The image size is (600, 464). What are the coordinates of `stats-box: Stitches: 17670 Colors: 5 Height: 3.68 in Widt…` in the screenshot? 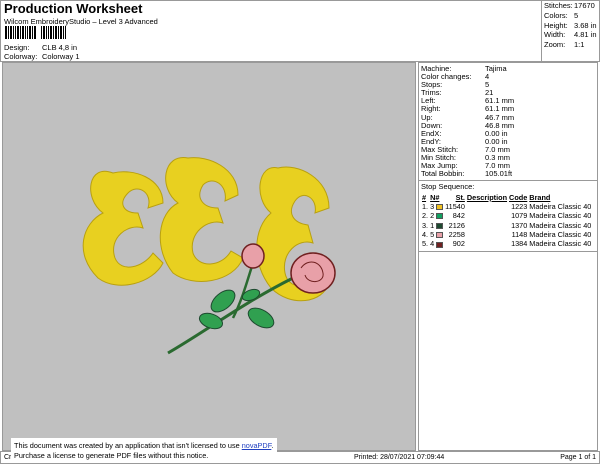 It's located at (570, 31).